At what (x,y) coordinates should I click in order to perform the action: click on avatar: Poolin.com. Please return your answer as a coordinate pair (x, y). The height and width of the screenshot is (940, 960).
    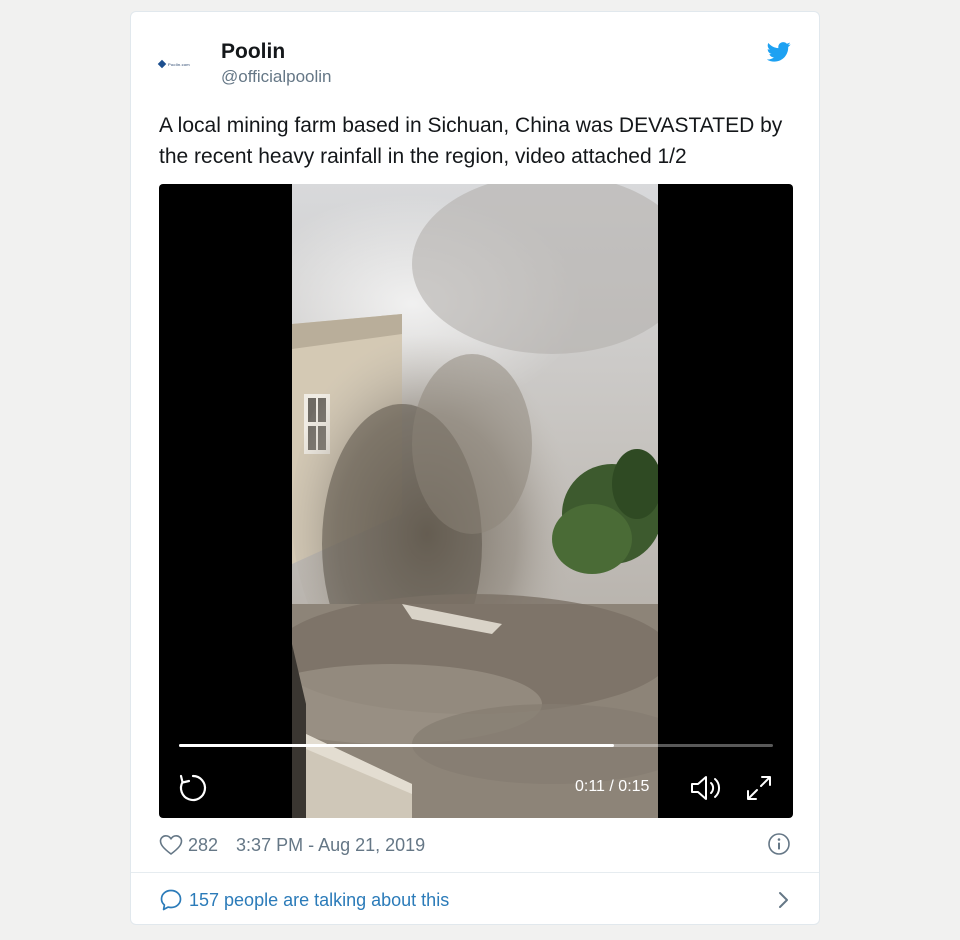
    Looking at the image, I should click on (182, 64).